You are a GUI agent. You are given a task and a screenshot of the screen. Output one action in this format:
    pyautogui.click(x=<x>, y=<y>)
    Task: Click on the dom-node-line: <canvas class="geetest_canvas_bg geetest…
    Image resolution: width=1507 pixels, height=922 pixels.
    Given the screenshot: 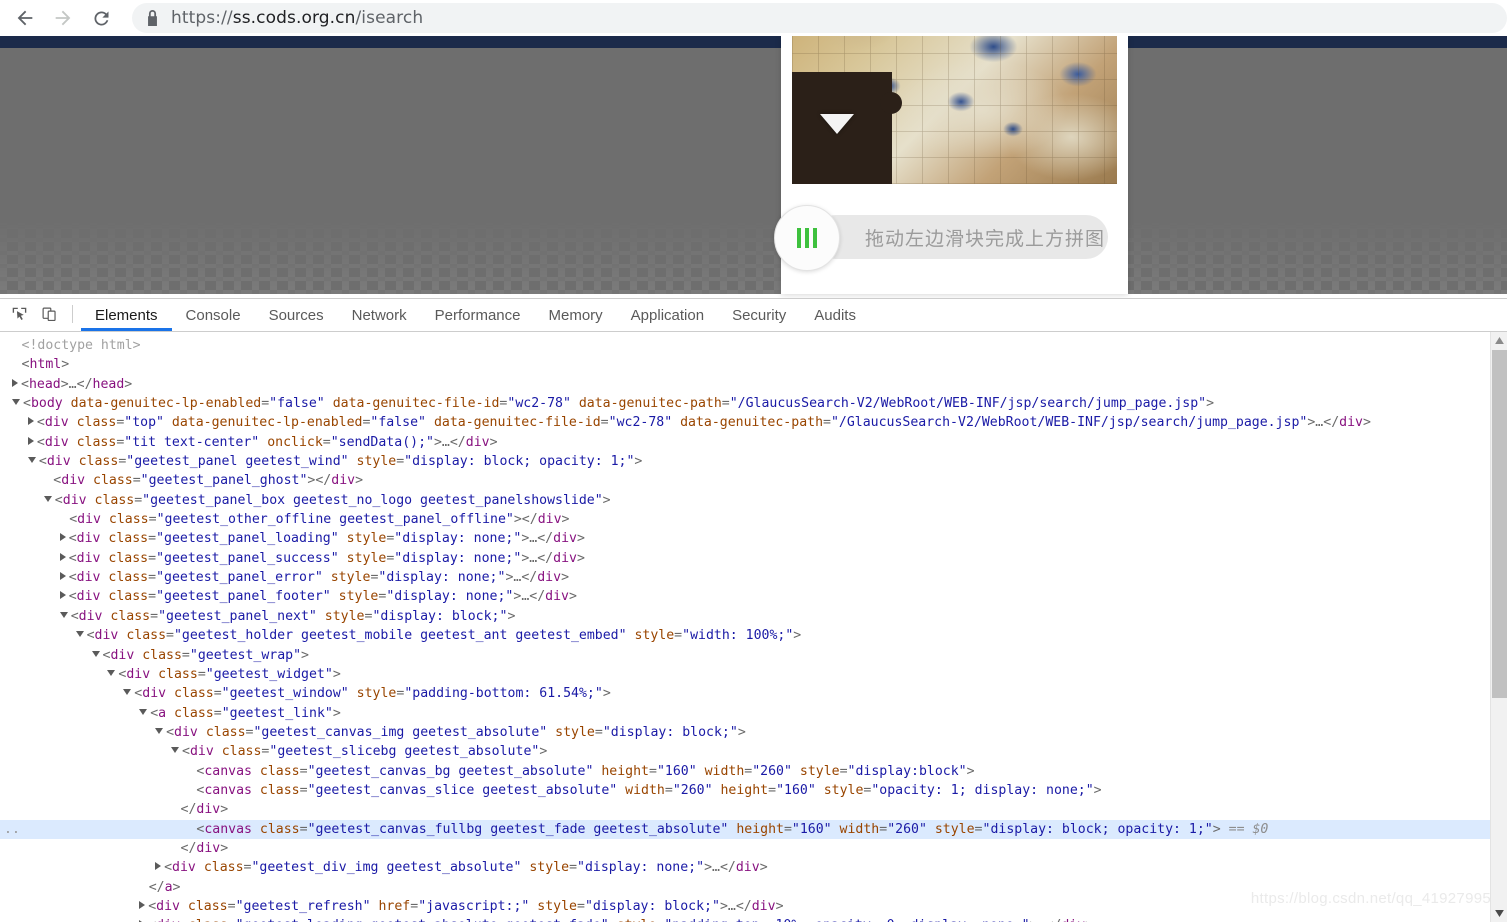 What is the action you would take?
    pyautogui.click(x=745, y=771)
    